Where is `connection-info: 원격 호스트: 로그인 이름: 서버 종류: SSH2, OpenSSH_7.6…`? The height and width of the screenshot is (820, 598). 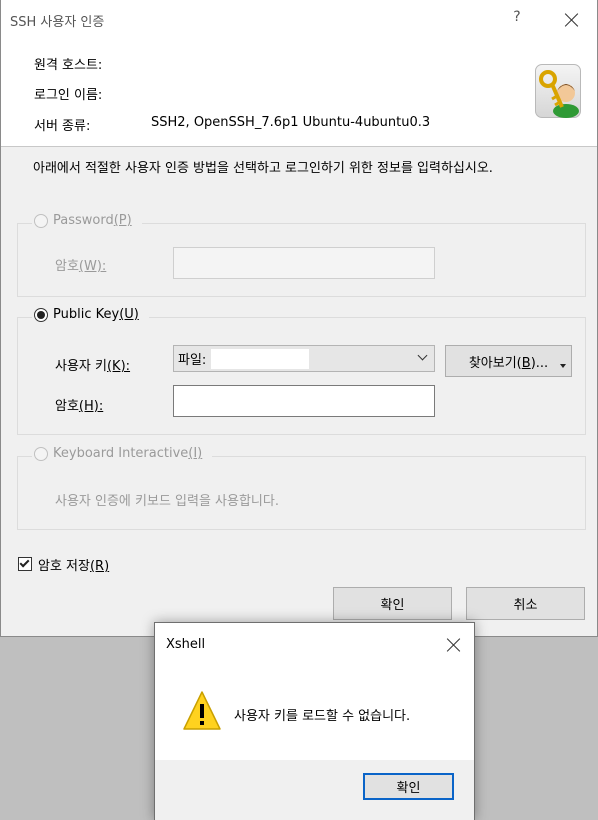
connection-info: 원격 호스트: 로그인 이름: 서버 종류: SSH2, OpenSSH_7.6… is located at coordinates (299, 93).